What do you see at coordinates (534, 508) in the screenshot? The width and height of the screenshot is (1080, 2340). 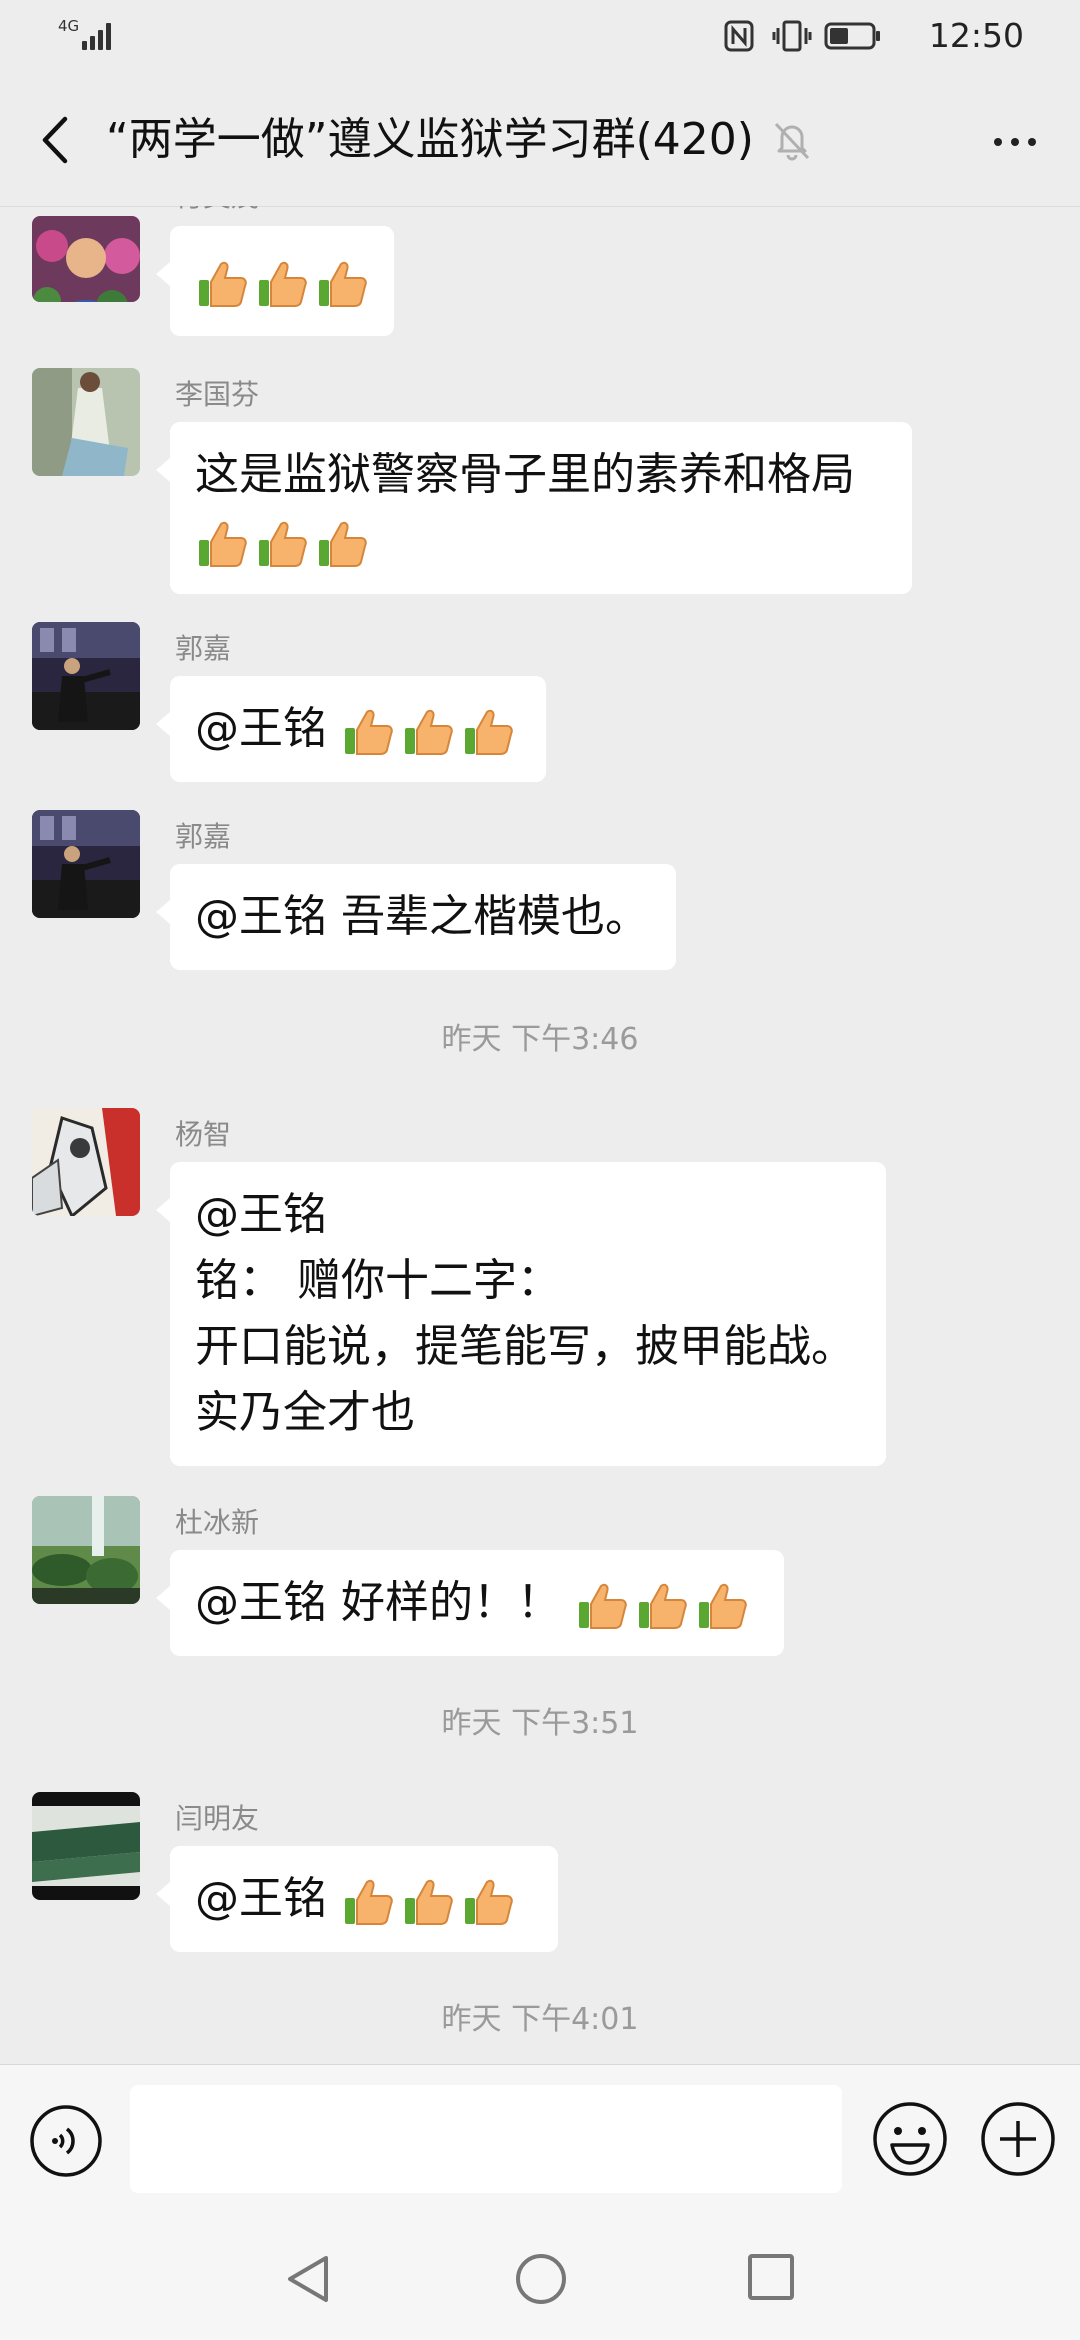 I see `message-bubble: 这是监狱警察骨子里的素养和格局` at bounding box center [534, 508].